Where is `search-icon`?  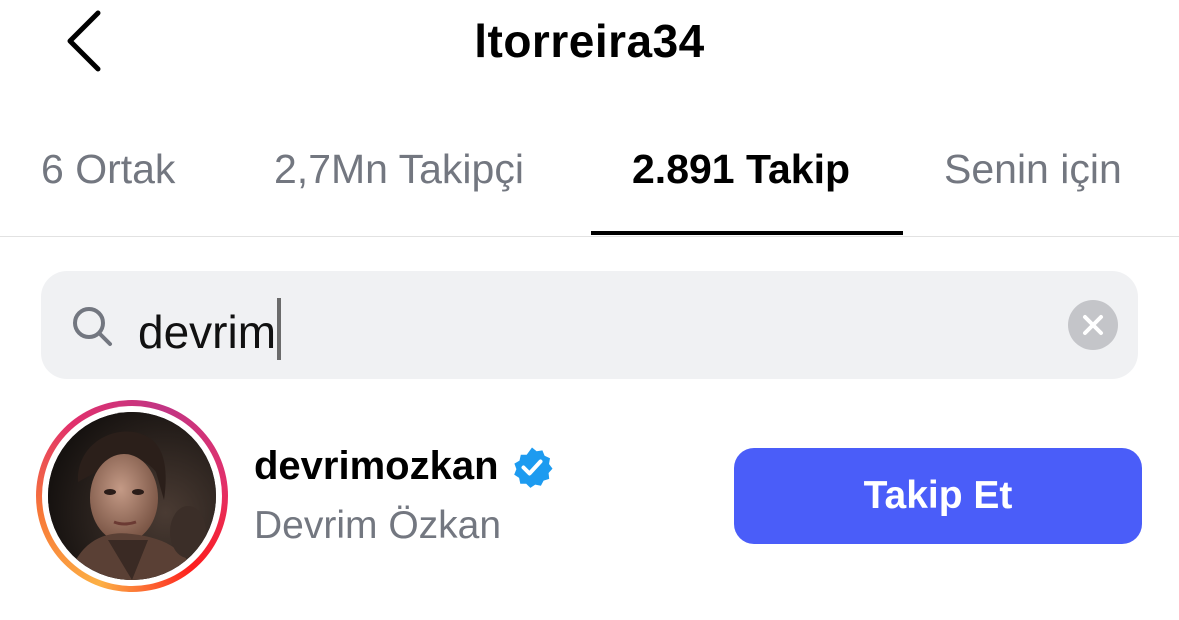 search-icon is located at coordinates (92, 326).